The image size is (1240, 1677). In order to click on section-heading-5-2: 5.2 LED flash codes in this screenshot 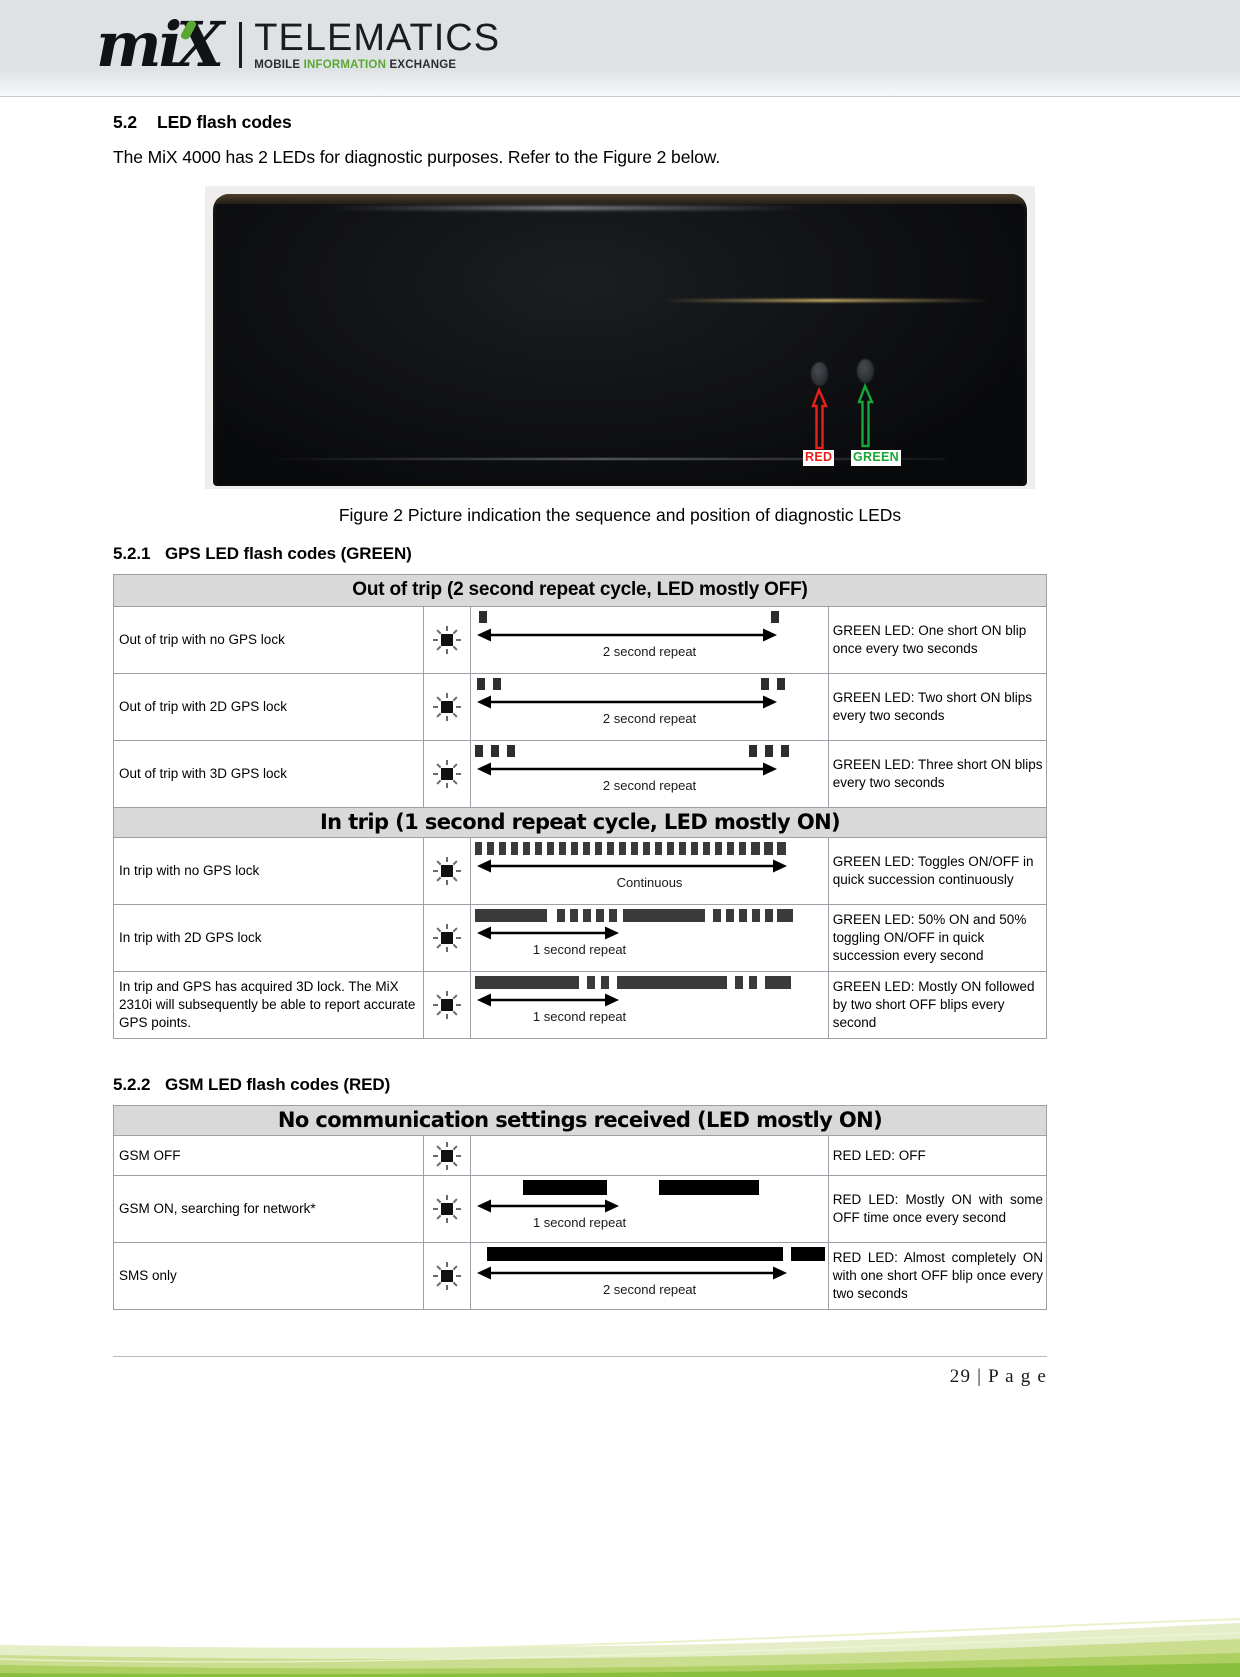, I will do `click(676, 122)`.